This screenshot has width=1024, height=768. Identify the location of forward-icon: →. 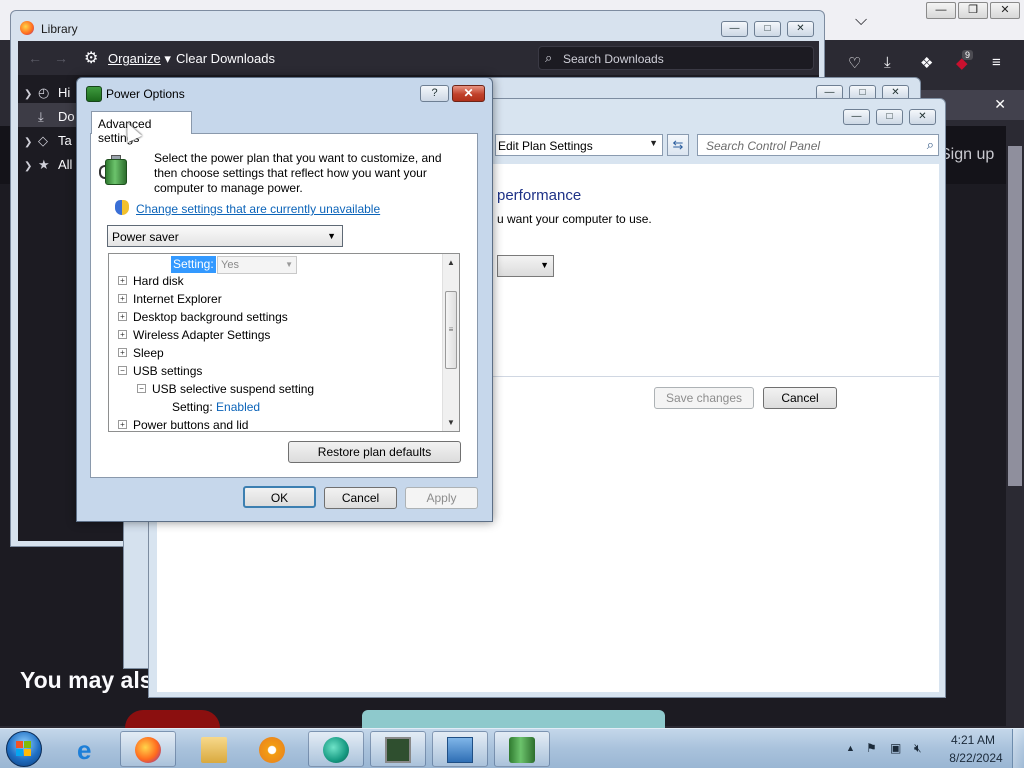
(61, 58).